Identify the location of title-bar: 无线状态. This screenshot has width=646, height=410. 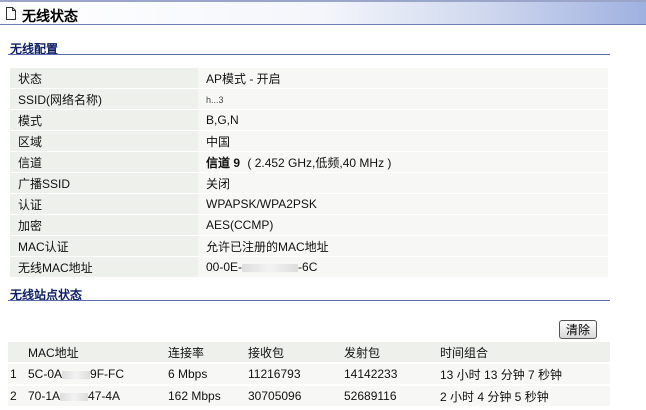
(323, 12).